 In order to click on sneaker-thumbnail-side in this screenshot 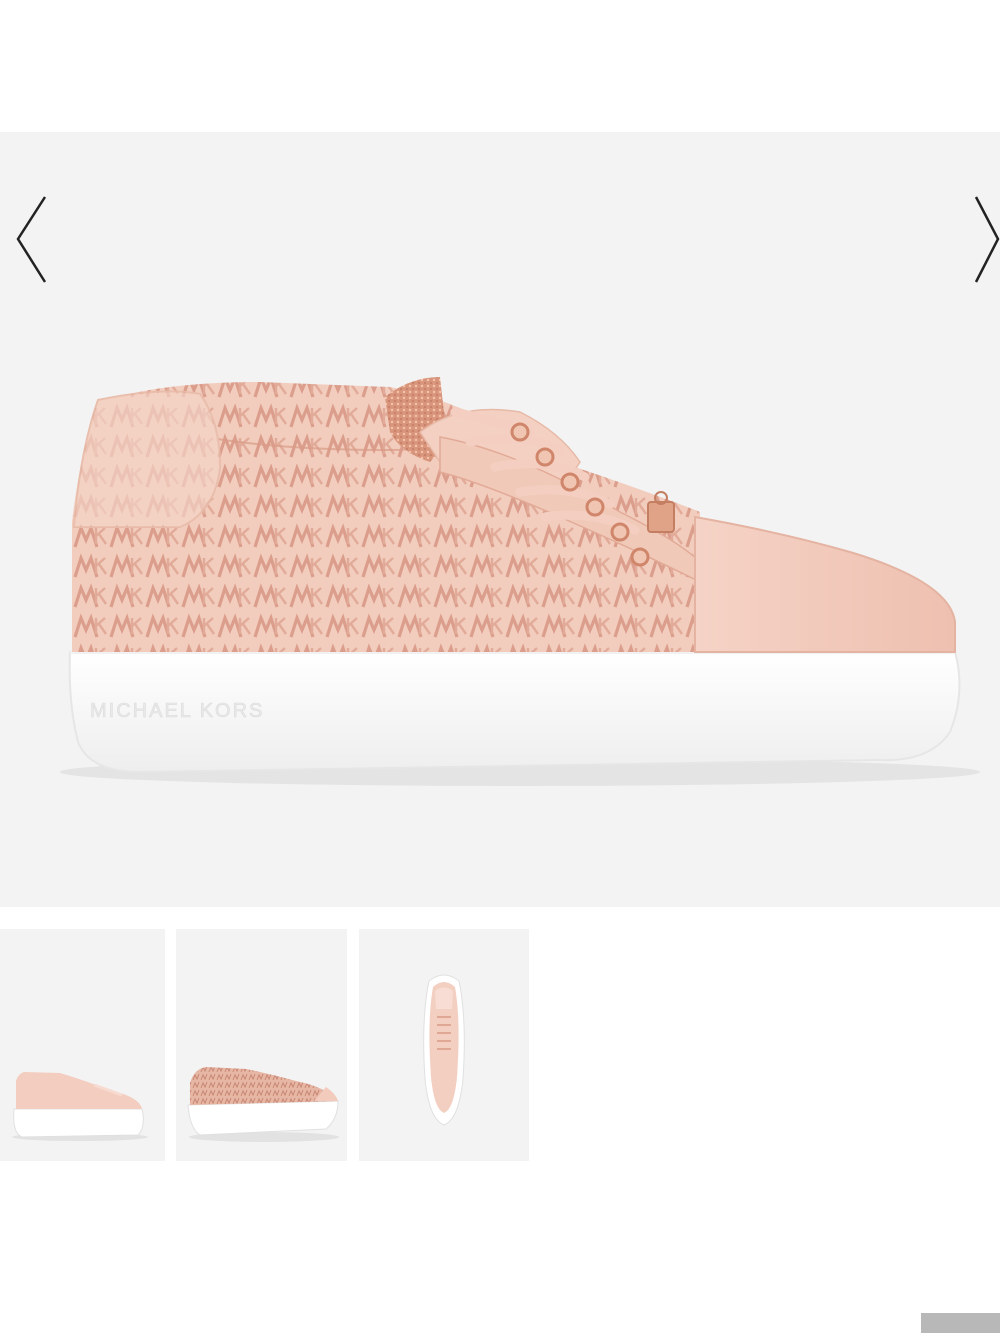, I will do `click(80, 1106)`.